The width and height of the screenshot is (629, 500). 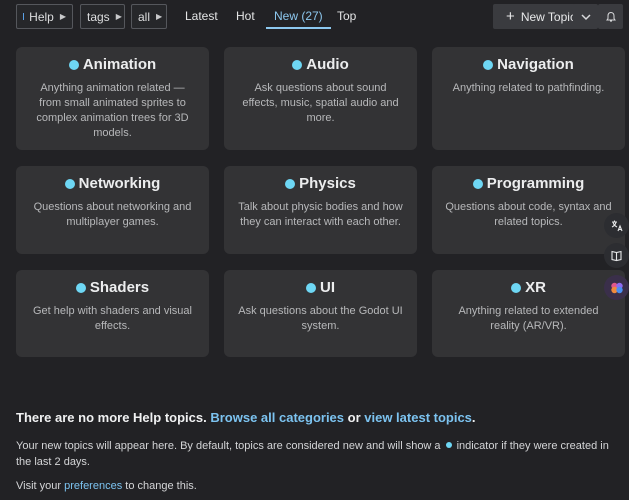 What do you see at coordinates (327, 287) in the screenshot?
I see `category-title: UI` at bounding box center [327, 287].